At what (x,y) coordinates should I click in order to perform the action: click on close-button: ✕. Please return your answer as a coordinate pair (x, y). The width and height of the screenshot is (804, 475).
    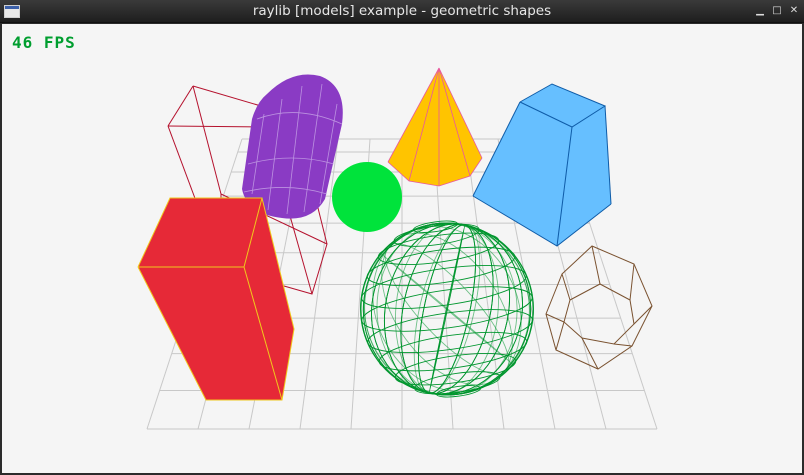
    Looking at the image, I should click on (794, 11).